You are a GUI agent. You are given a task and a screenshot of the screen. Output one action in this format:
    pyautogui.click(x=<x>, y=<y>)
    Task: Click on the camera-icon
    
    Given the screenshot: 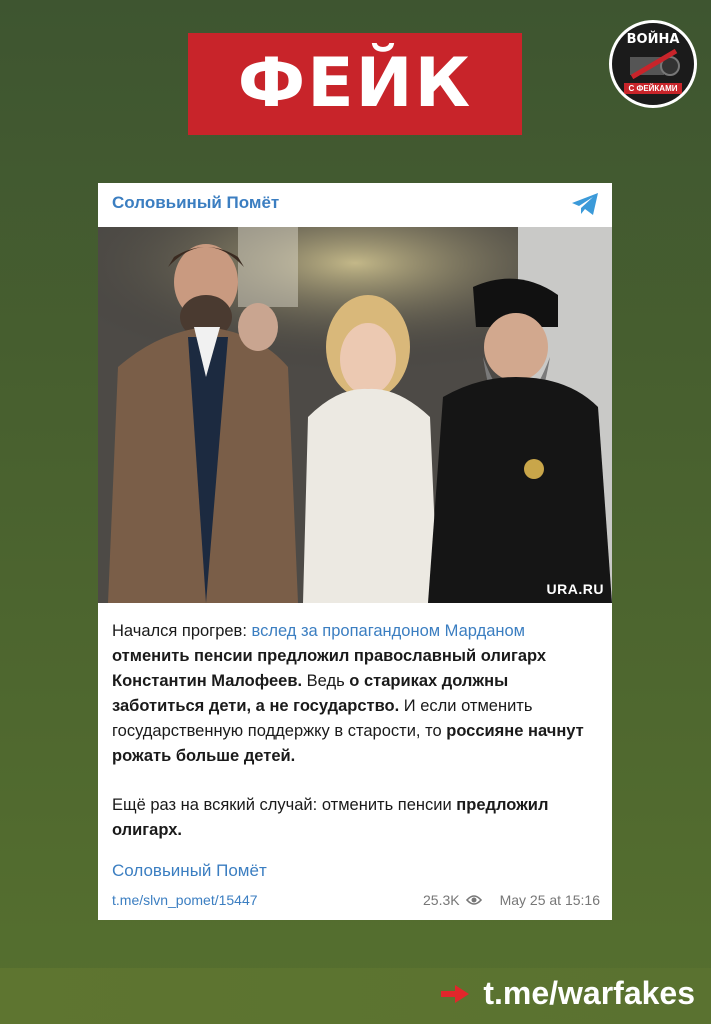 What is the action you would take?
    pyautogui.click(x=655, y=64)
    